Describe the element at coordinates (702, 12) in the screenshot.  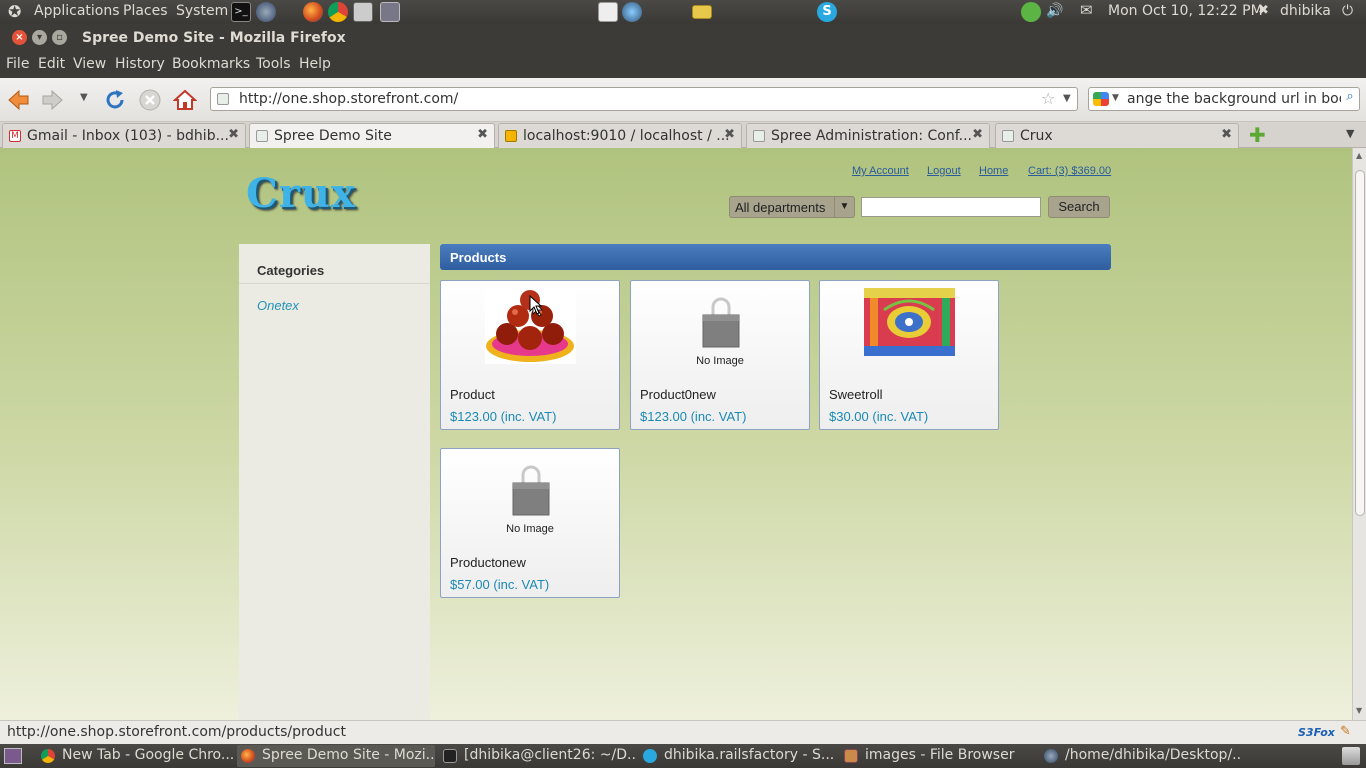
I see `folder-launcher-icon` at that location.